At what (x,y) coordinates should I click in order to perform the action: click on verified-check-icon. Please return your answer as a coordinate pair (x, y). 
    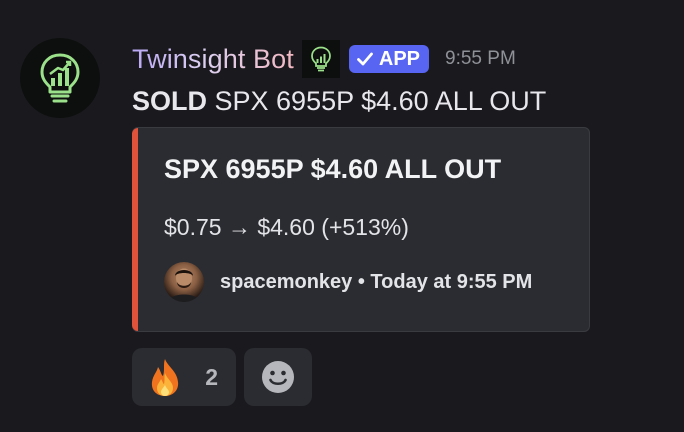
    Looking at the image, I should click on (364, 59).